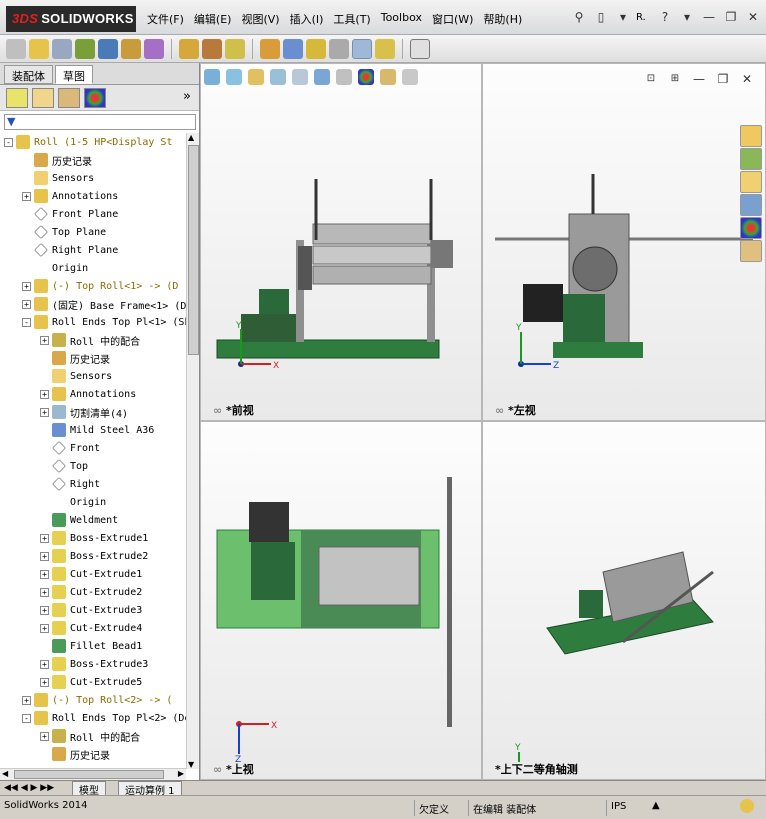 Image resolution: width=766 pixels, height=819 pixels. What do you see at coordinates (150, 789) in the screenshot?
I see `tab-motion-study: 运动算例 1` at bounding box center [150, 789].